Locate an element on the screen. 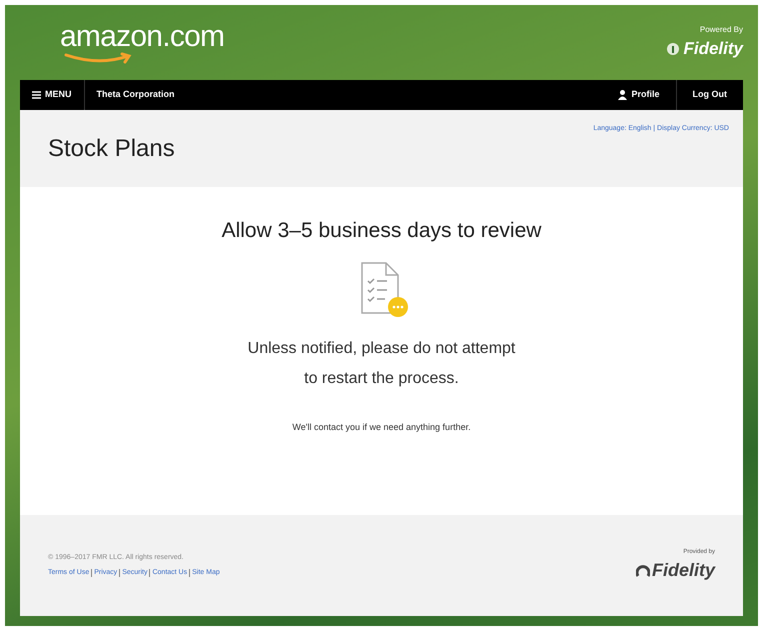 The image size is (763, 631). contact-note: We'll contact you if we need anything further. is located at coordinates (381, 427).